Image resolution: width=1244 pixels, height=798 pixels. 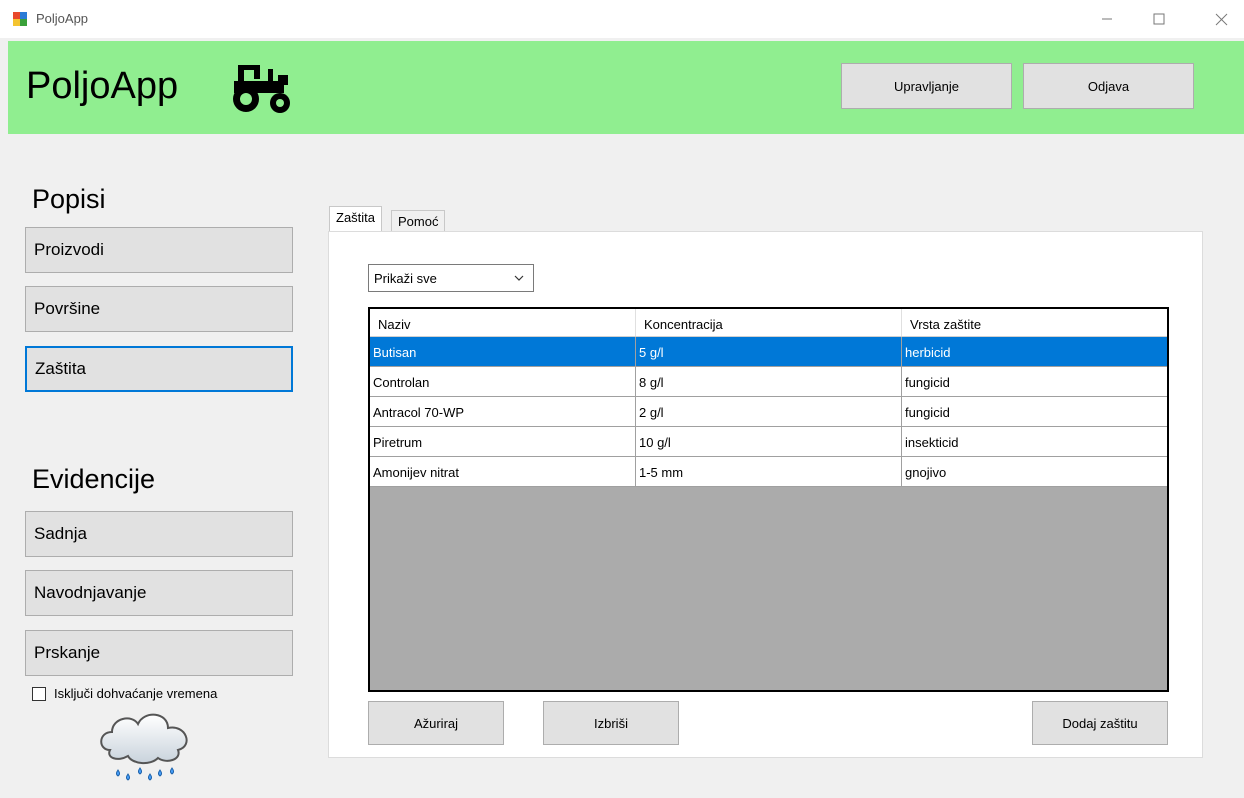 I want to click on table-header: Naziv Koncentracija Vrsta zaštite, so click(x=768, y=323).